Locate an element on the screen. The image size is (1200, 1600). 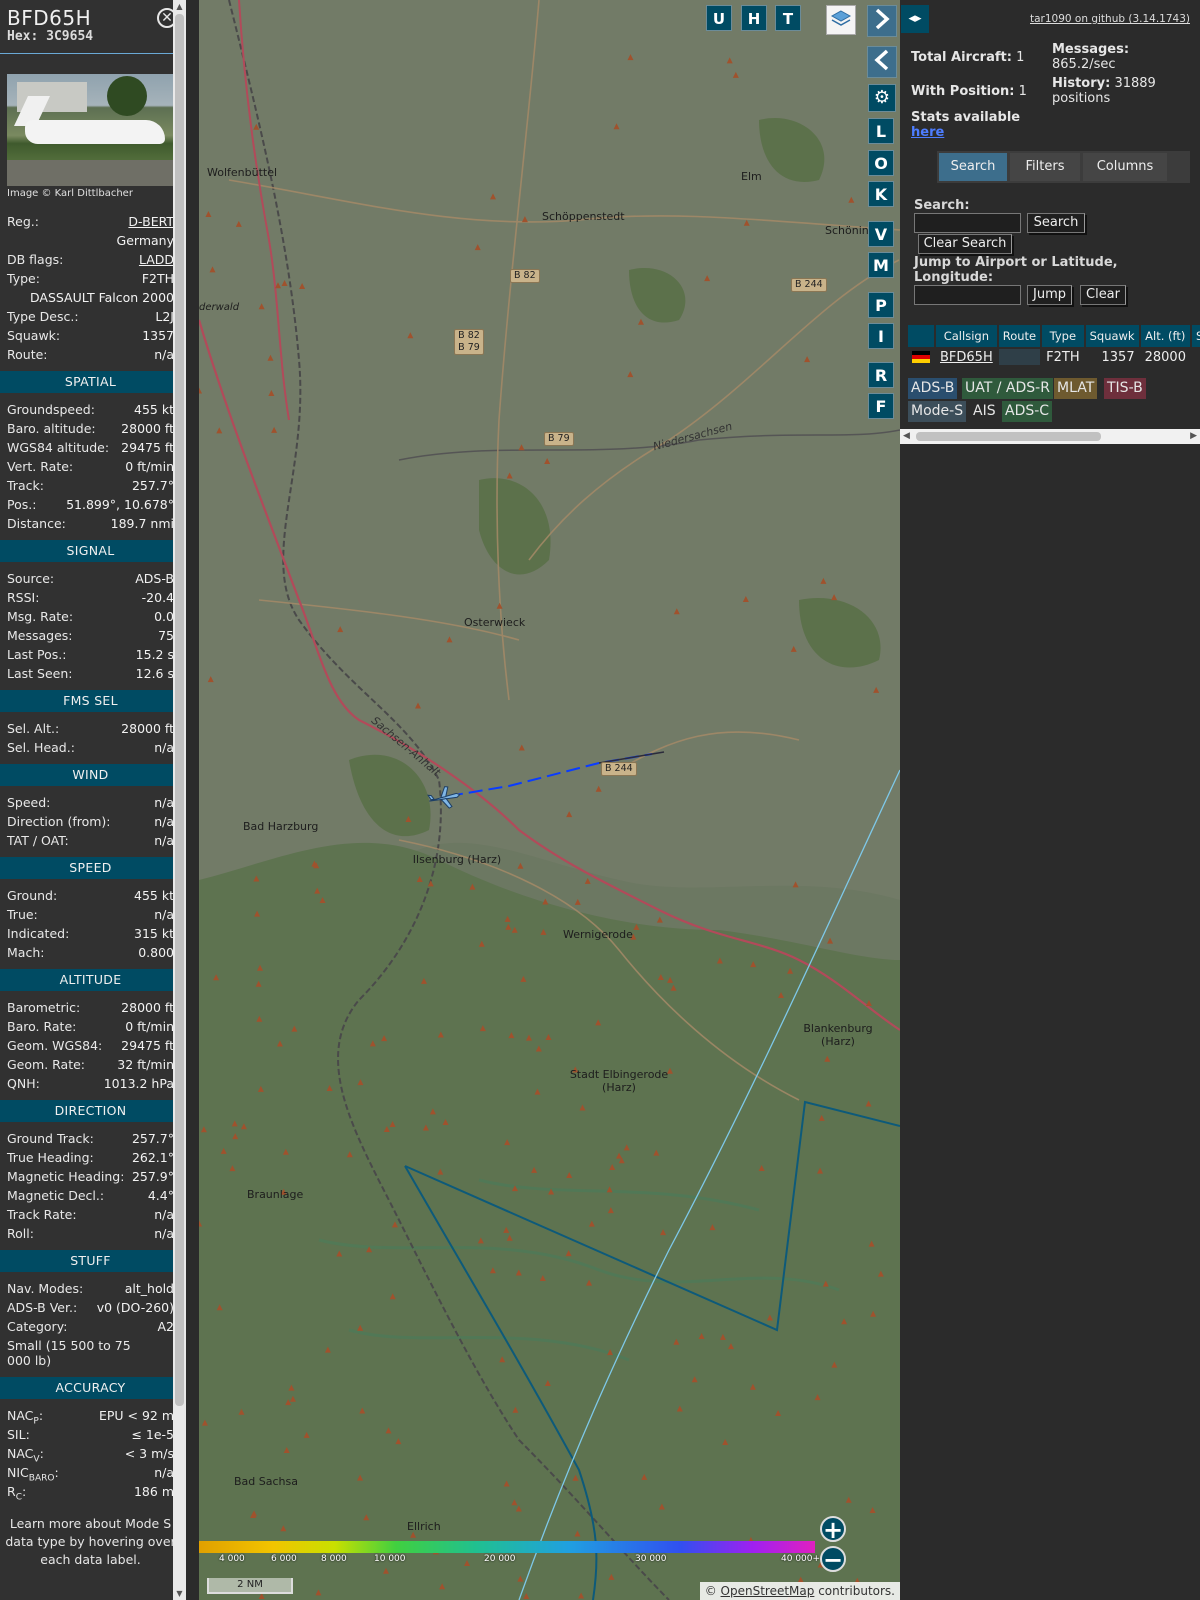
info-label: Groundspeed: is located at coordinates (51, 409).